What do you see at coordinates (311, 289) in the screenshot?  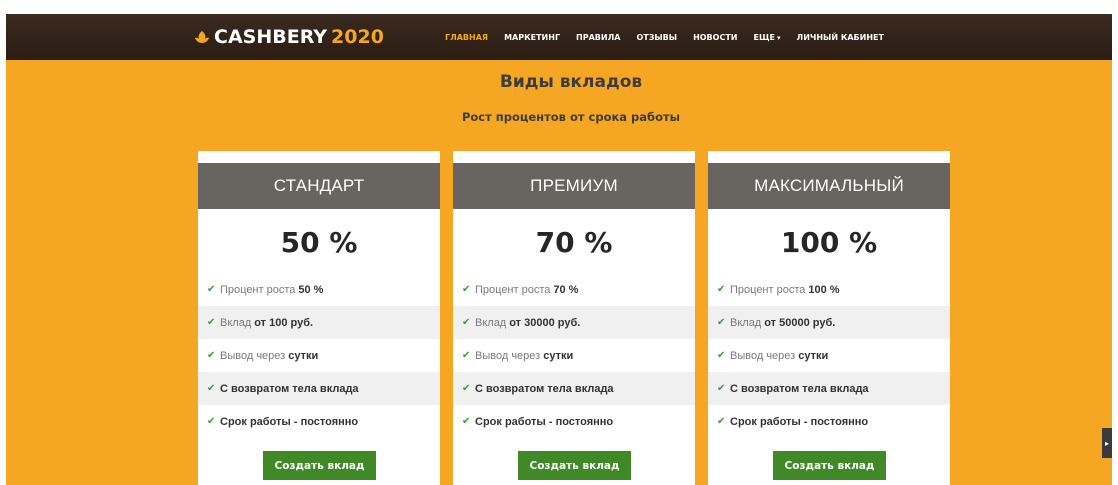 I see `feature-value: 50 %` at bounding box center [311, 289].